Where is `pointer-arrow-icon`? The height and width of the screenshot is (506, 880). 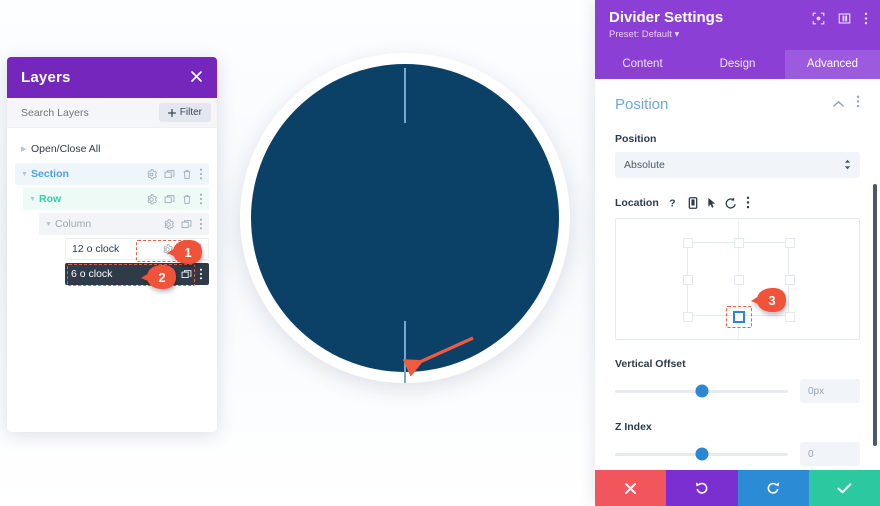
pointer-arrow-icon is located at coordinates (438, 356).